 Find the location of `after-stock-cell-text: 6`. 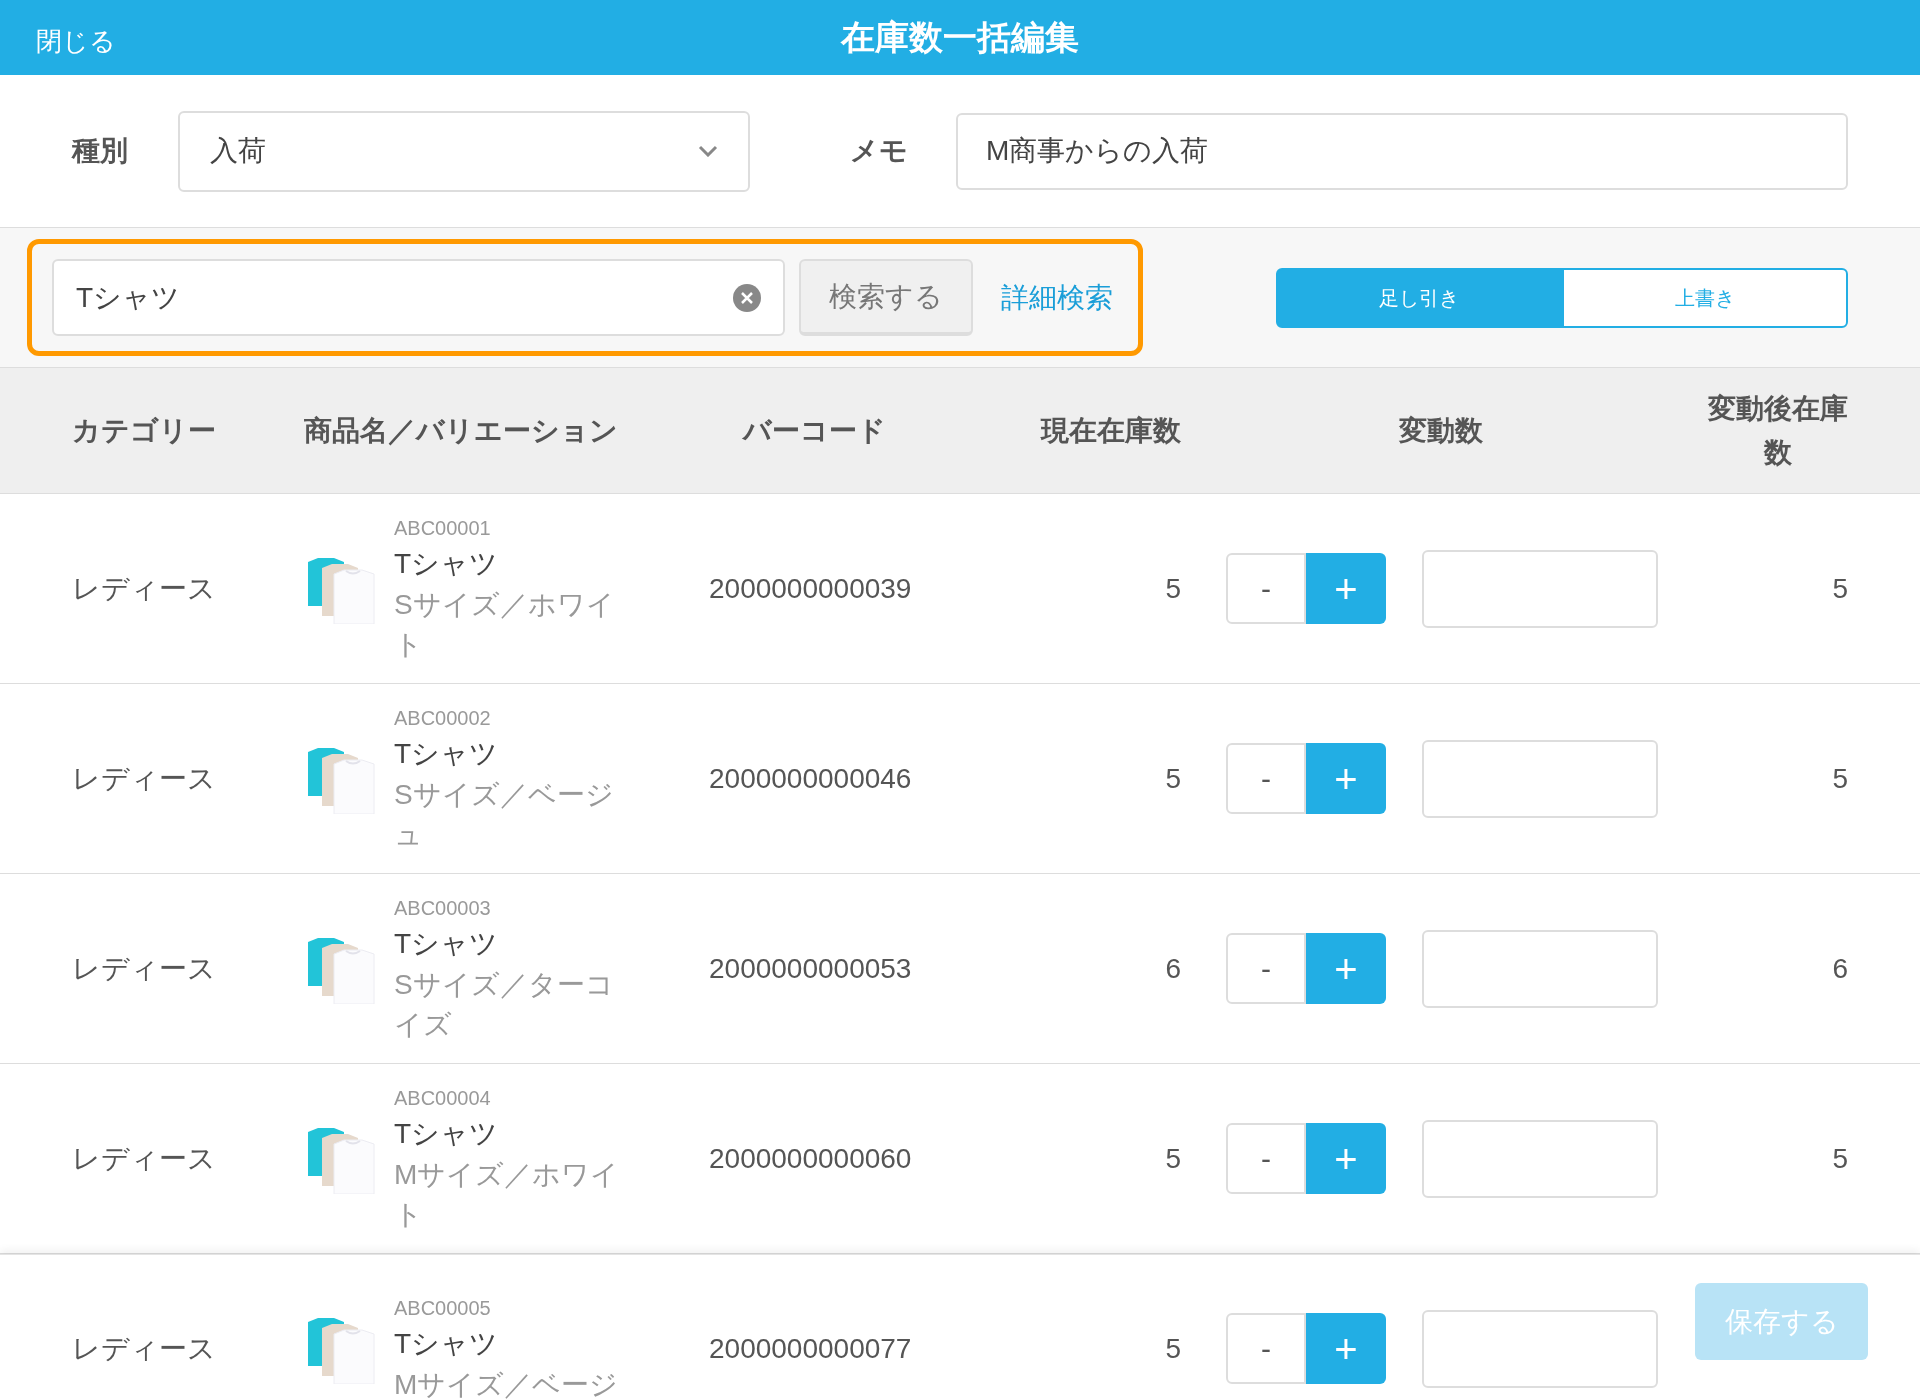

after-stock-cell-text: 6 is located at coordinates (1839, 968).